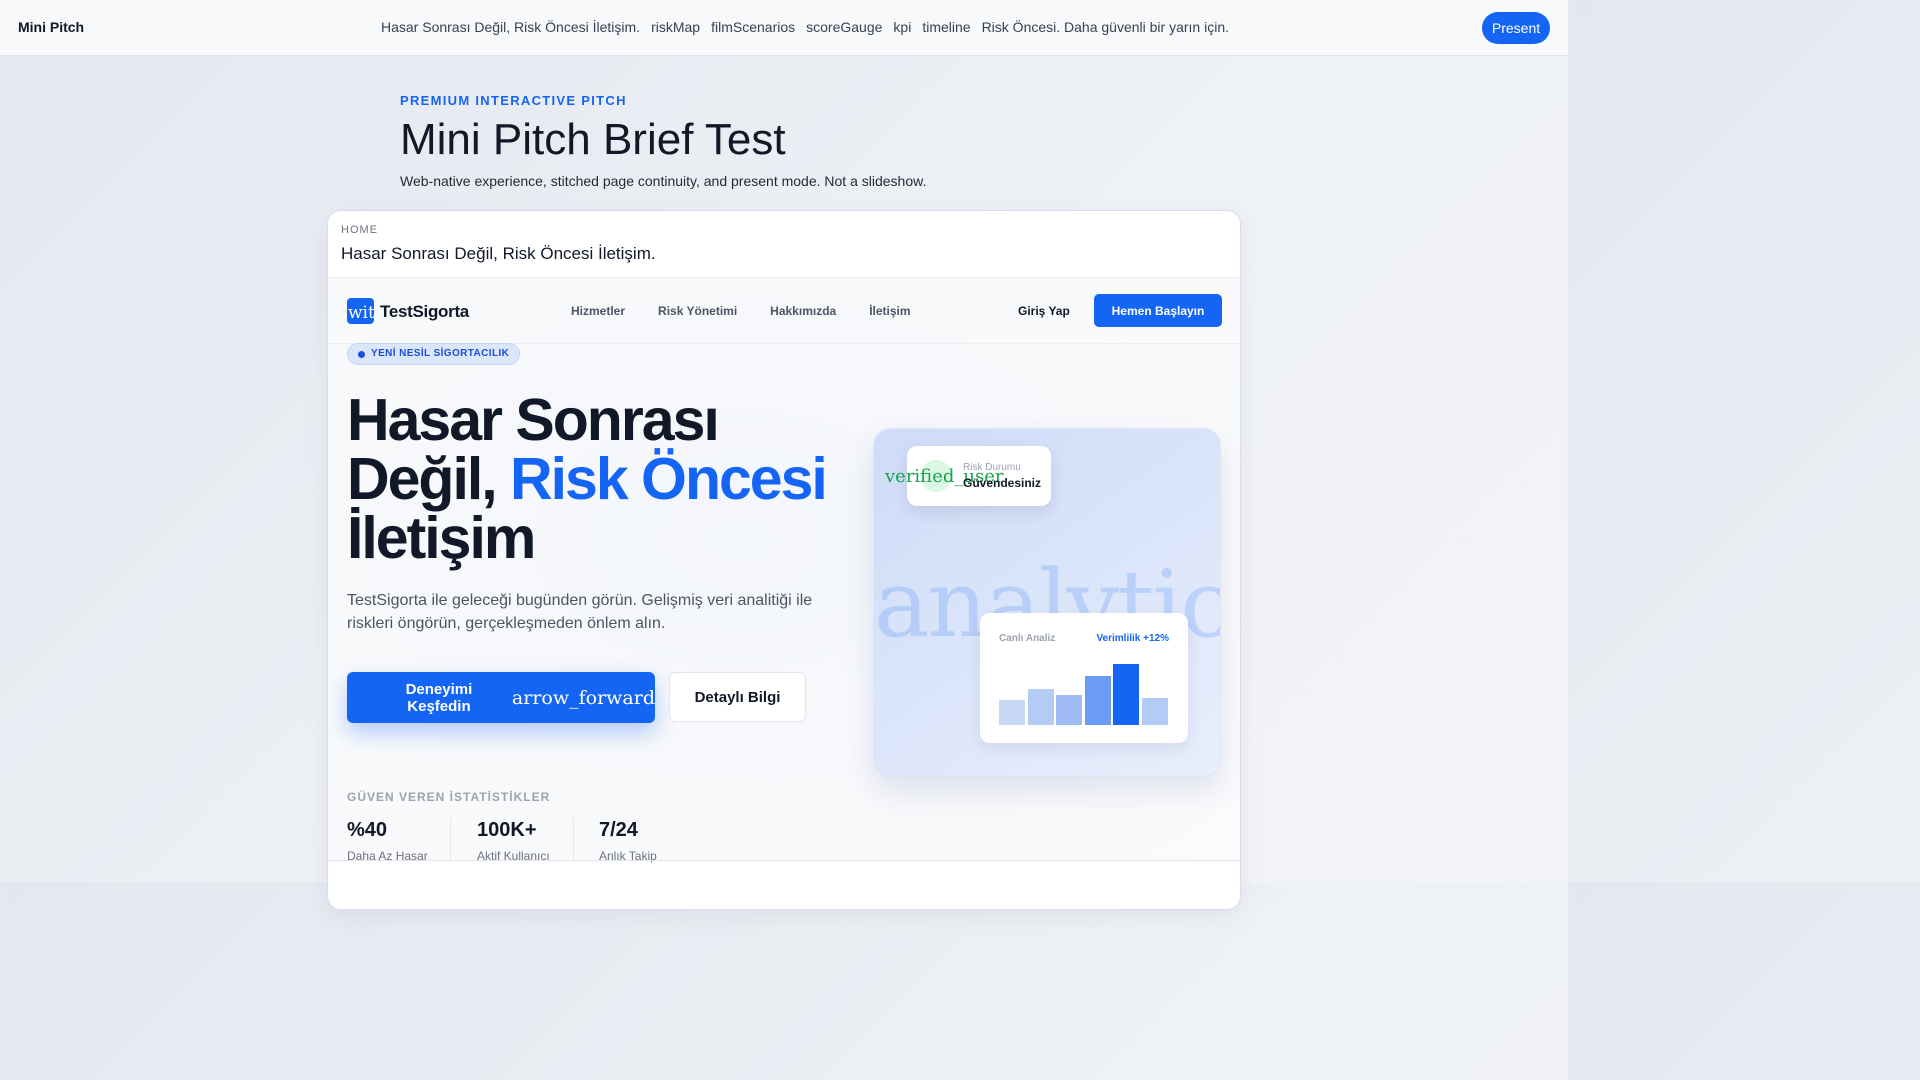  I want to click on present-button: Present, so click(1516, 28).